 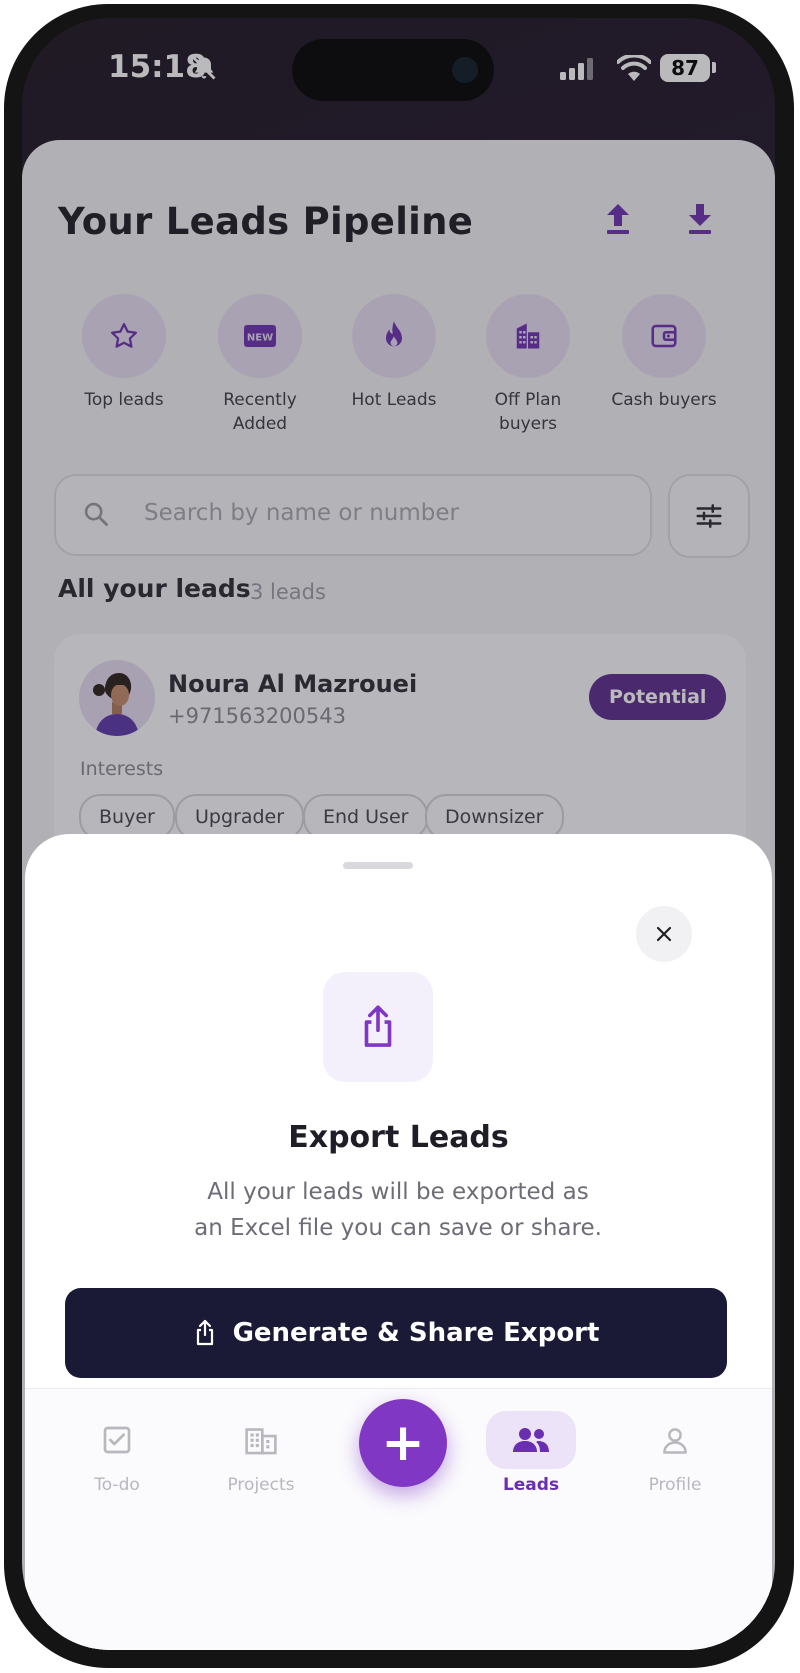 What do you see at coordinates (398, 1192) in the screenshot?
I see `sheet-description-line: All your leads will be exported as` at bounding box center [398, 1192].